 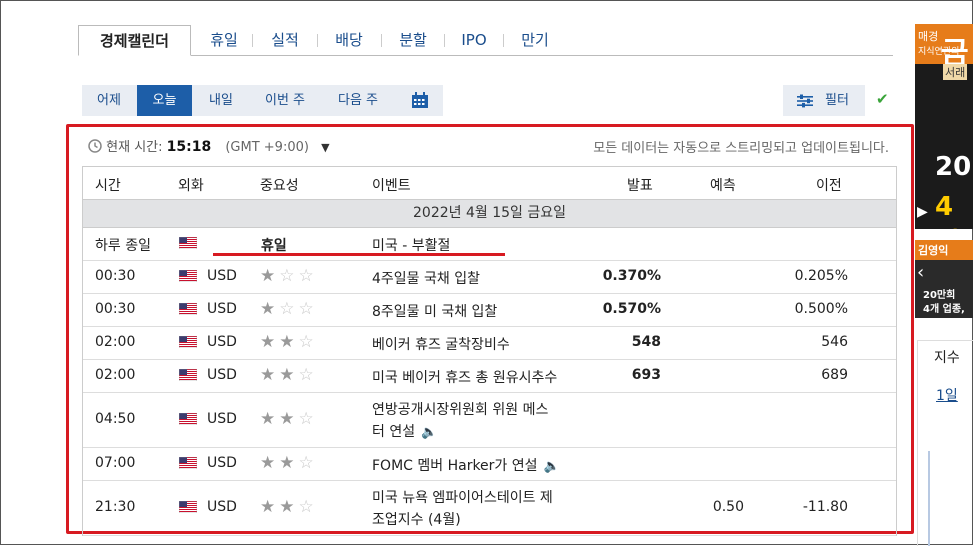 I want to click on event-name: FOMC 멤버 Harker가 연설 🔈, so click(x=487, y=466).